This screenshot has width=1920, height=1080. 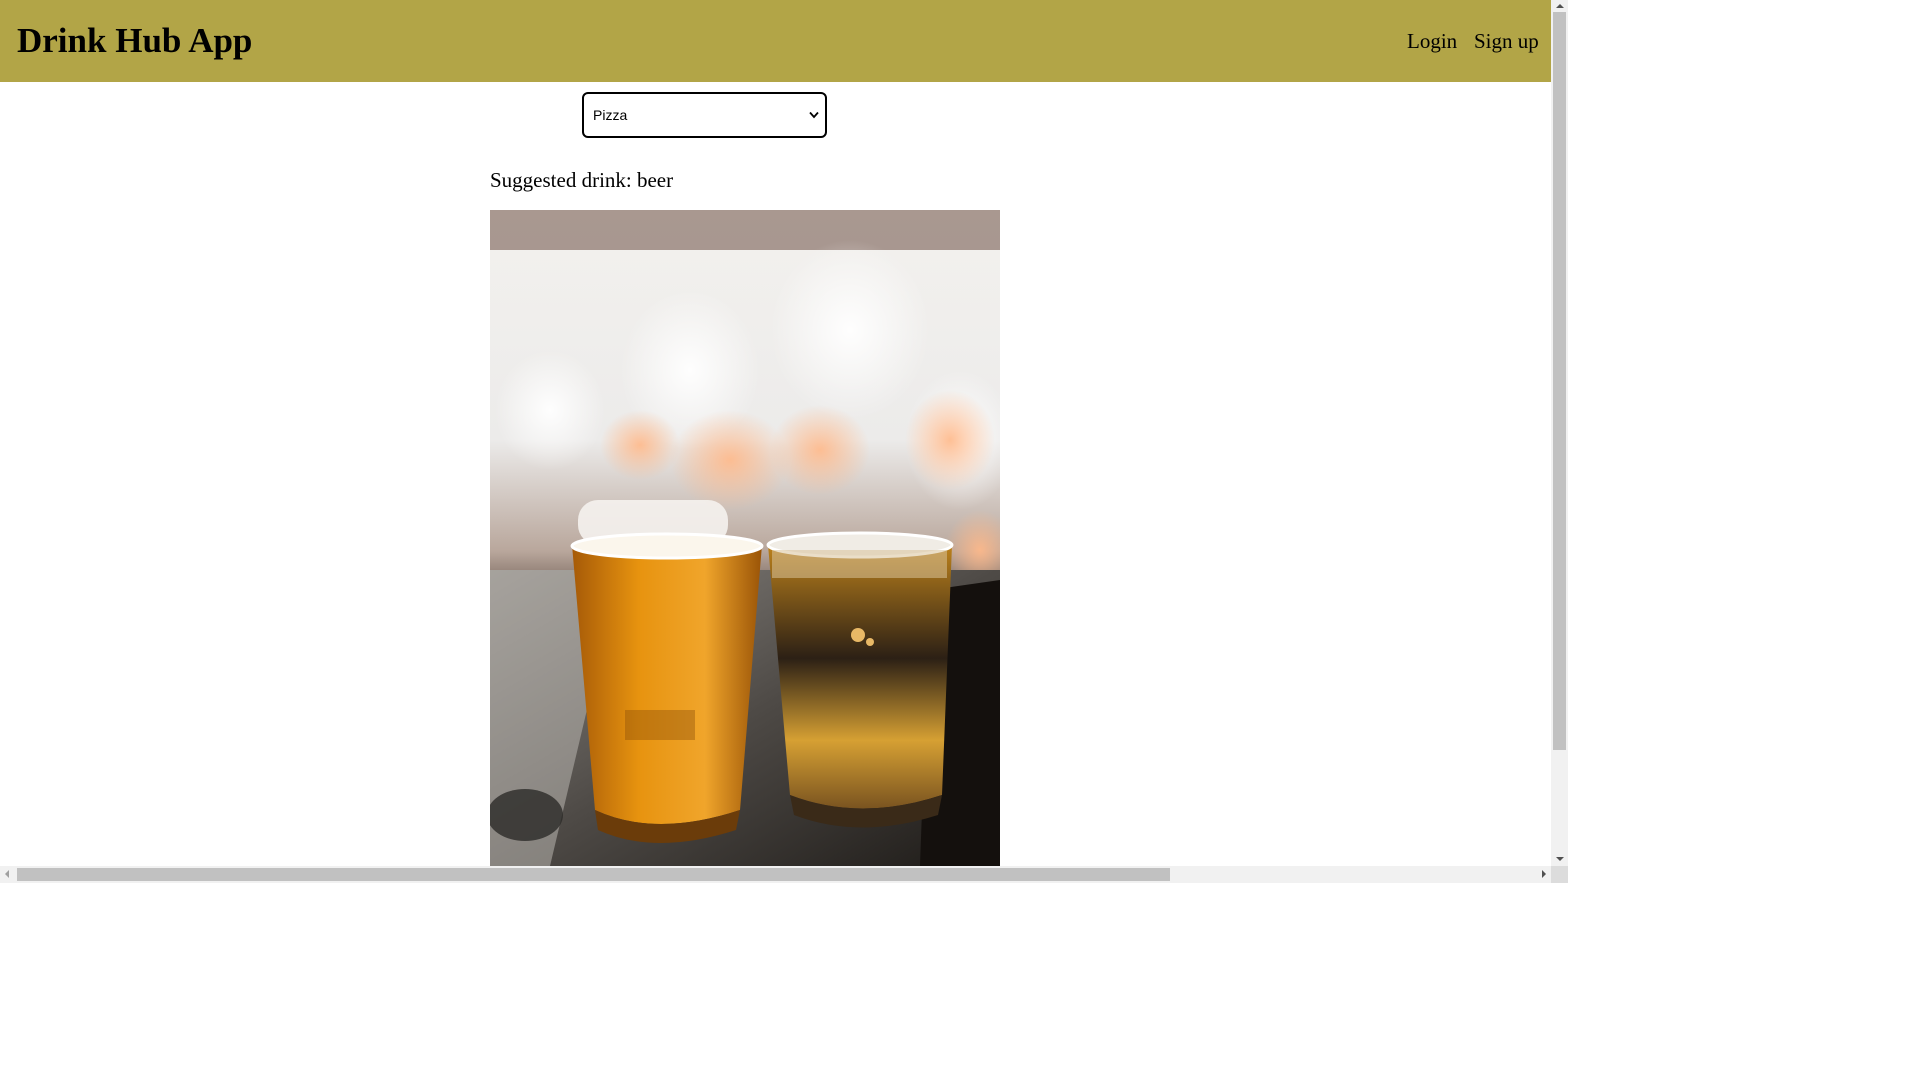 I want to click on food-select-dropdown: Pizza, so click(x=704, y=115).